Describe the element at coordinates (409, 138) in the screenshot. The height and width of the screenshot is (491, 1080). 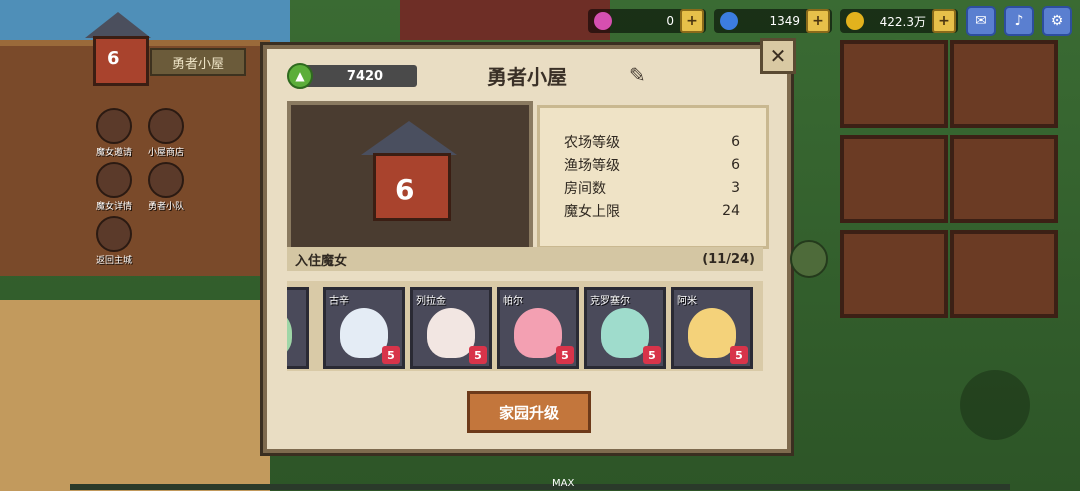
I see `house-roof` at that location.